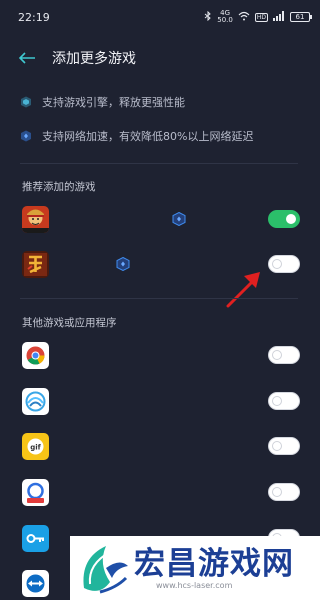  I want to click on header: 添加更多游戏, so click(160, 58).